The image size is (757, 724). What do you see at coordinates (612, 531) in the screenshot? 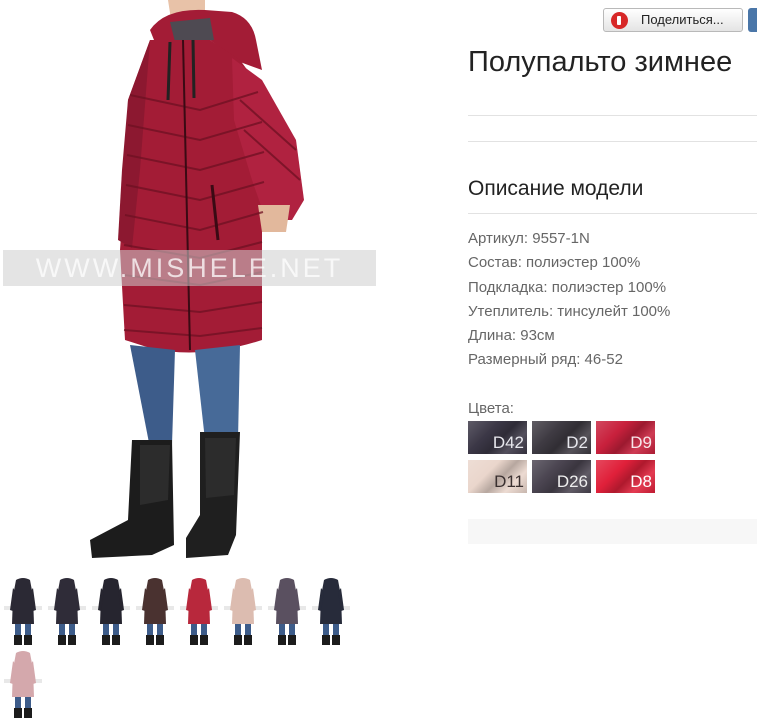
I see `footer-bar` at bounding box center [612, 531].